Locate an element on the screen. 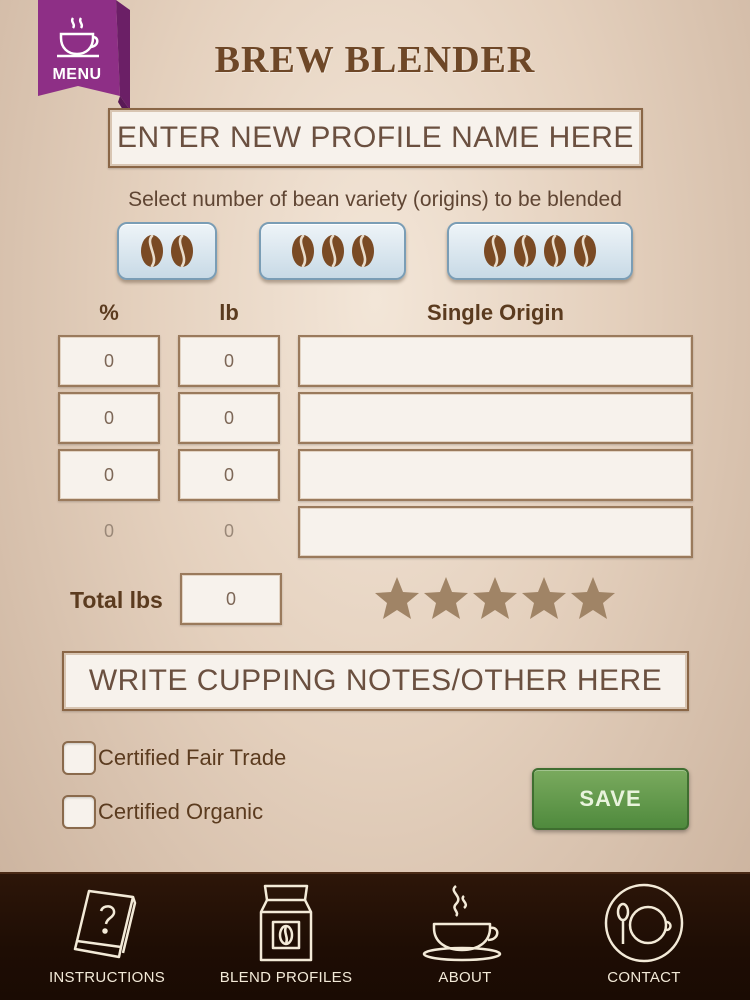  tab-contact-label: CONTACT is located at coordinates (644, 977).